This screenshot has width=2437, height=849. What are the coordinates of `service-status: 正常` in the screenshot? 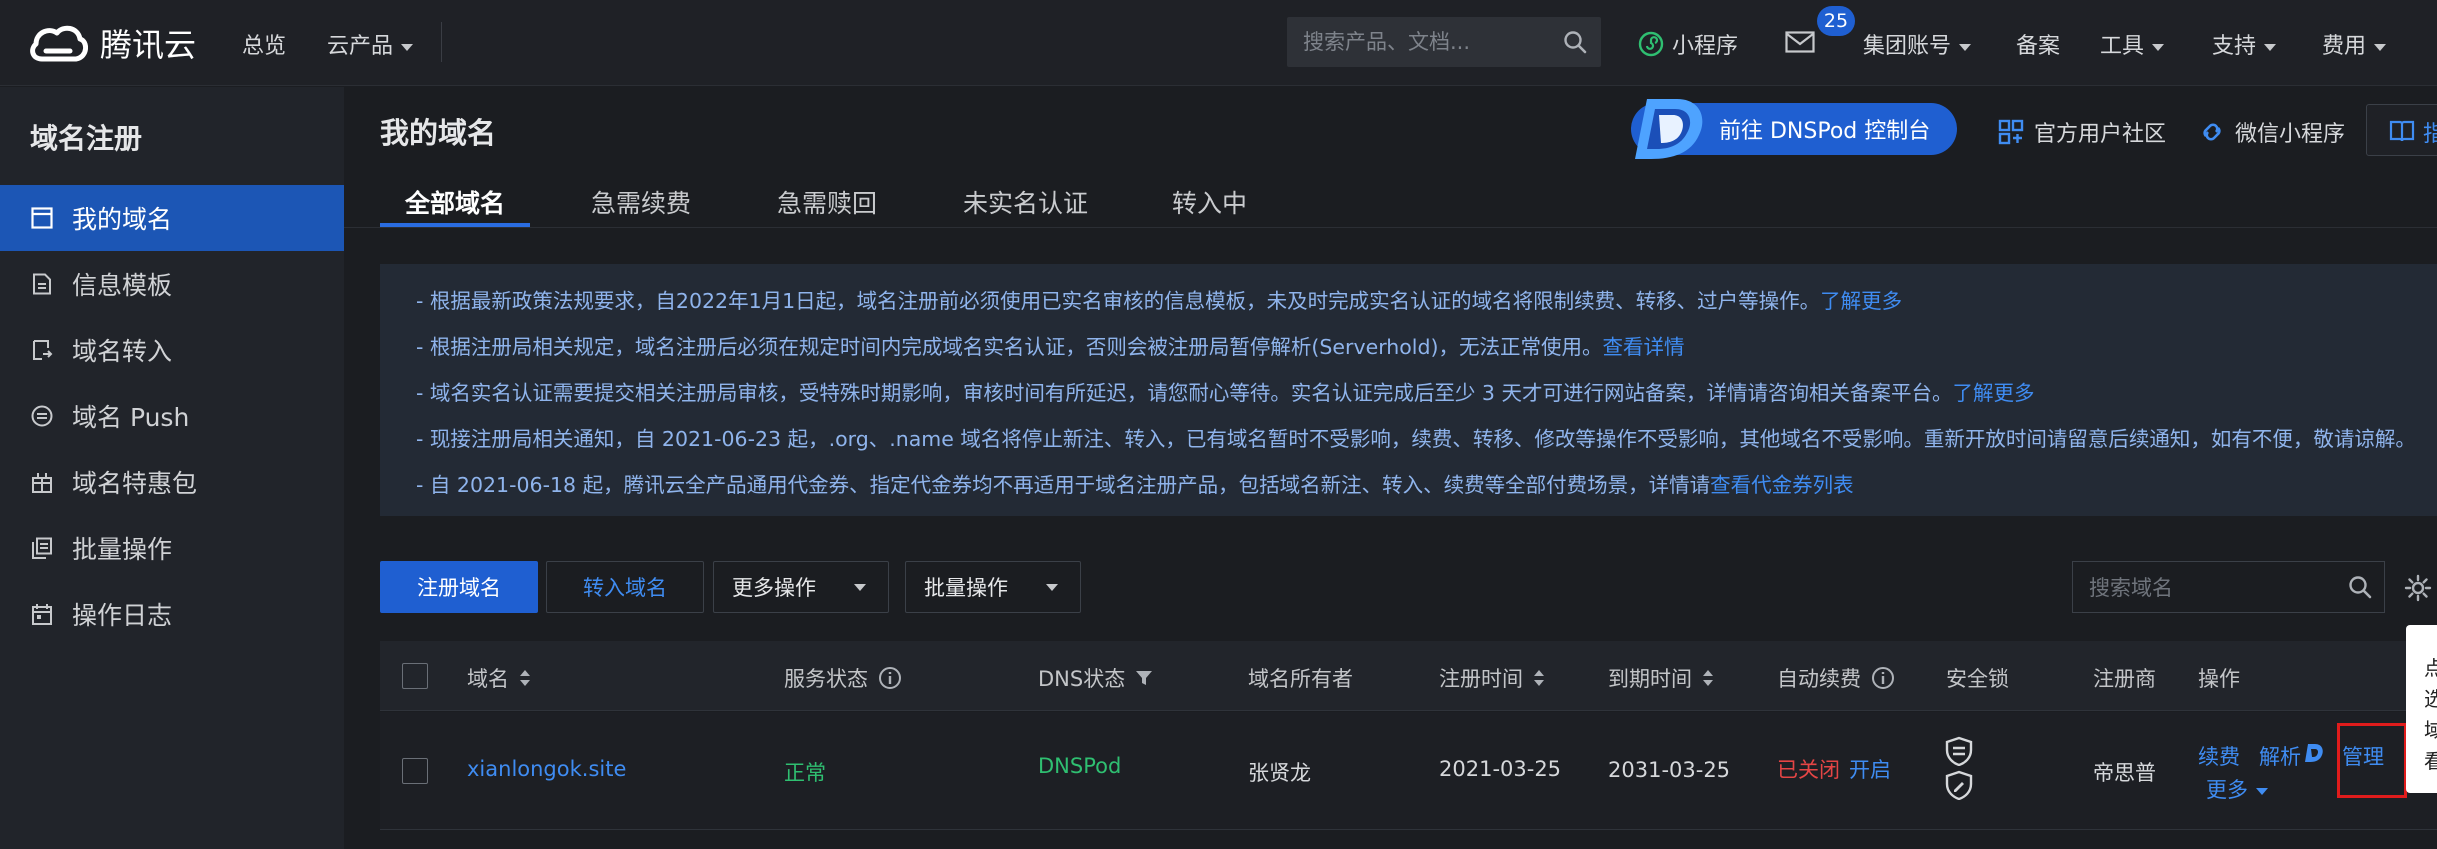 It's located at (805, 773).